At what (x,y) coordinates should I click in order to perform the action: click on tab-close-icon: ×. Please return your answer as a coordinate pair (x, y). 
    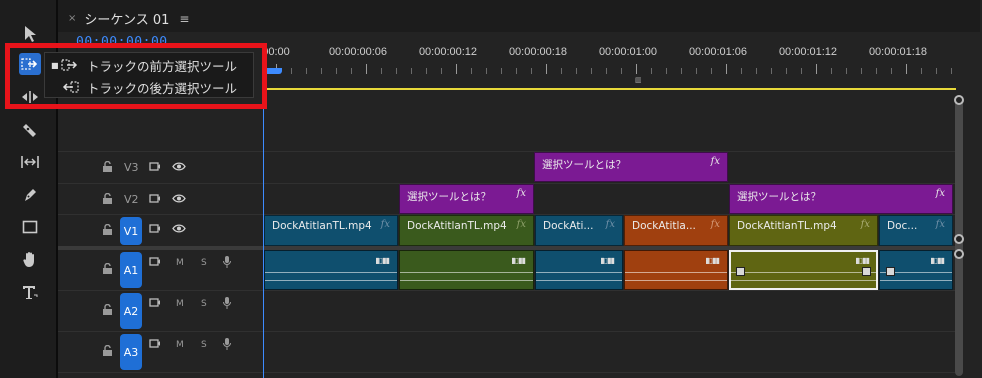
    Looking at the image, I should click on (72, 18).